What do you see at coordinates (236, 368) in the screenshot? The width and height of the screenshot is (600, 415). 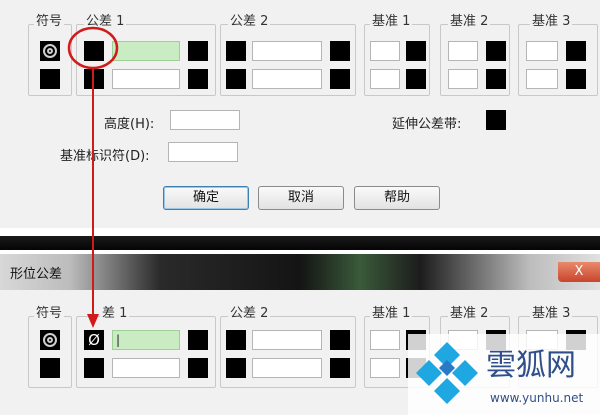 I see `tolerance2-diameter-toggle-row2-b` at bounding box center [236, 368].